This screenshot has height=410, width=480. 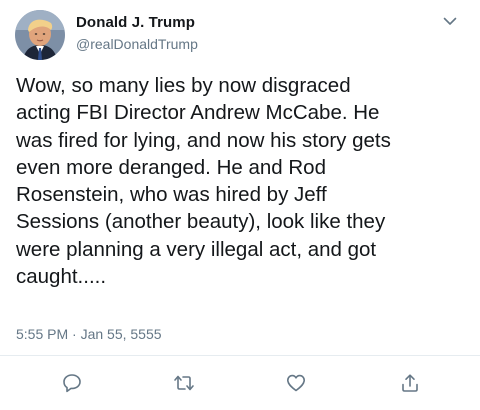 I want to click on avatar, so click(x=40, y=35).